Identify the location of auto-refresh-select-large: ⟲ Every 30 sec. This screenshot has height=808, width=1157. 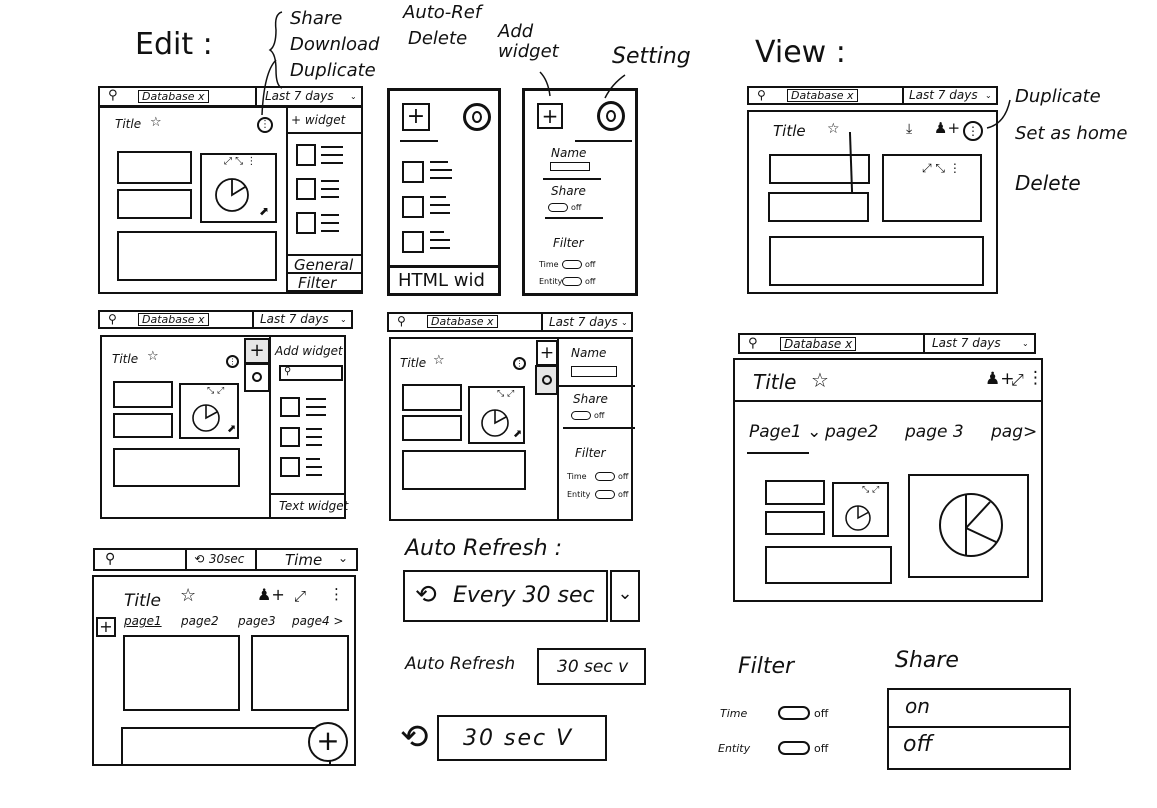
(505, 596).